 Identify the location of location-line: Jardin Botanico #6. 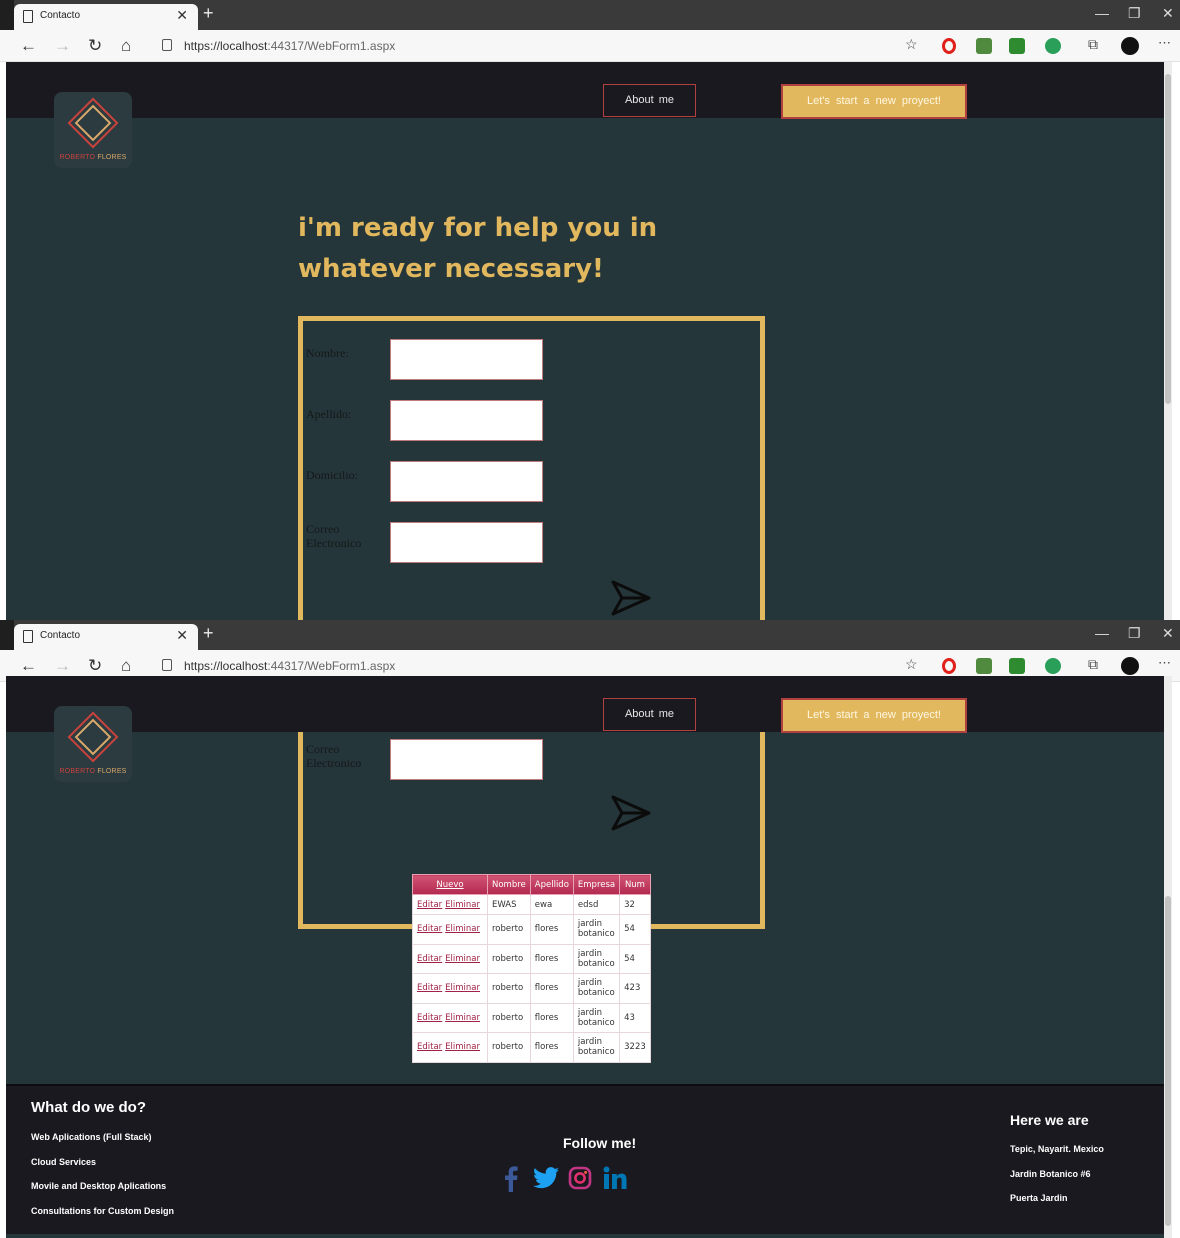
(1050, 1174).